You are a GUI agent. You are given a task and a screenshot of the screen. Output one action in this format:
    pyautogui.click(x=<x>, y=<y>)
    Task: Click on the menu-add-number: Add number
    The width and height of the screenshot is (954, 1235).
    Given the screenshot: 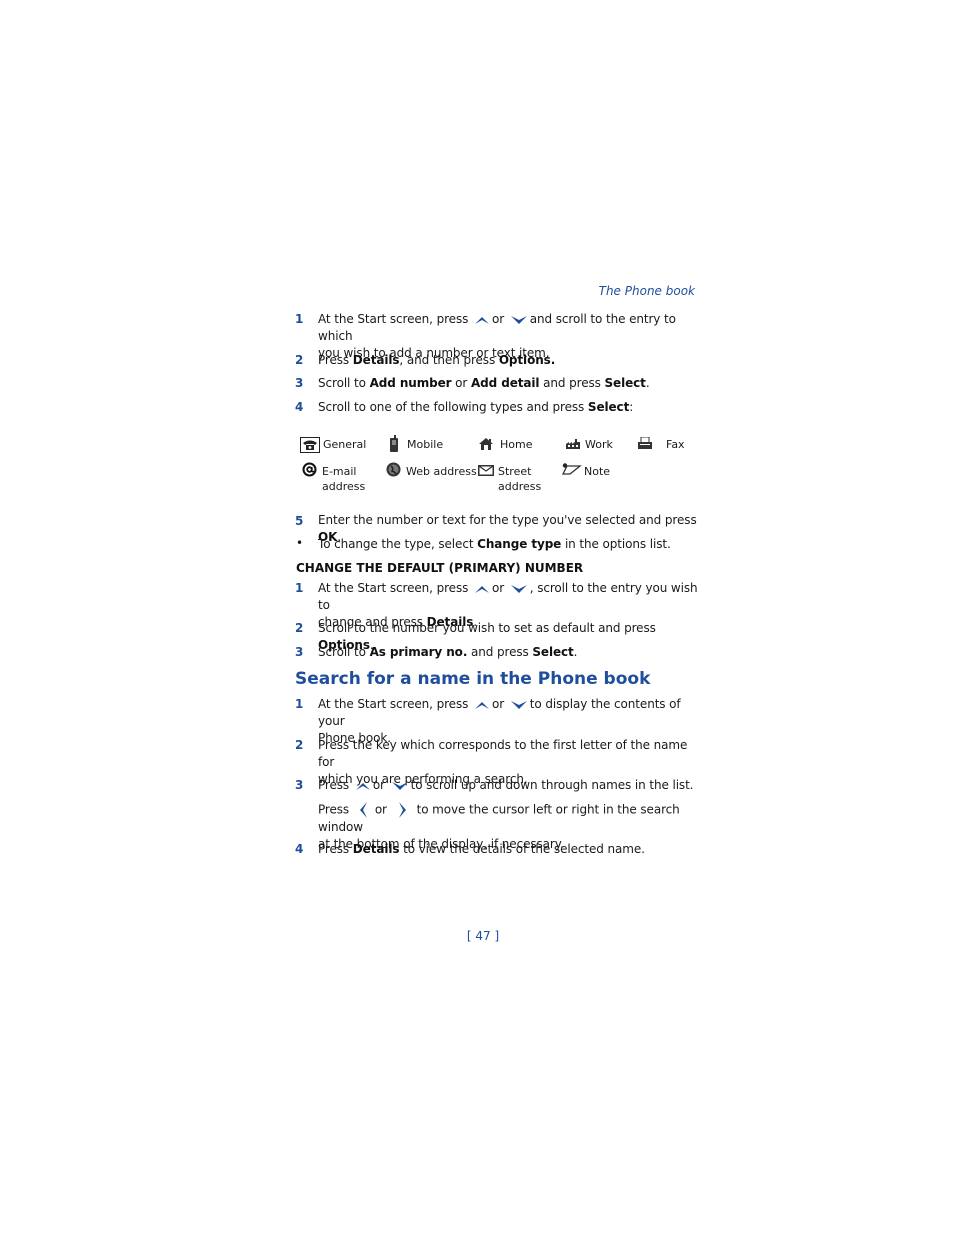 What is the action you would take?
    pyautogui.click(x=410, y=383)
    